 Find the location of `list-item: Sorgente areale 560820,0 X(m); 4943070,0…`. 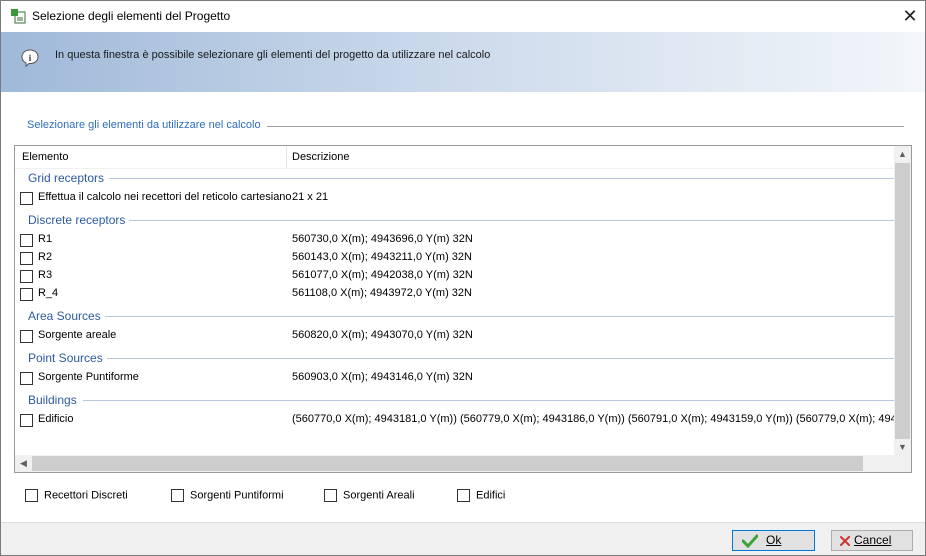

list-item: Sorgente areale 560820,0 X(m); 4943070,0… is located at coordinates (455, 336).